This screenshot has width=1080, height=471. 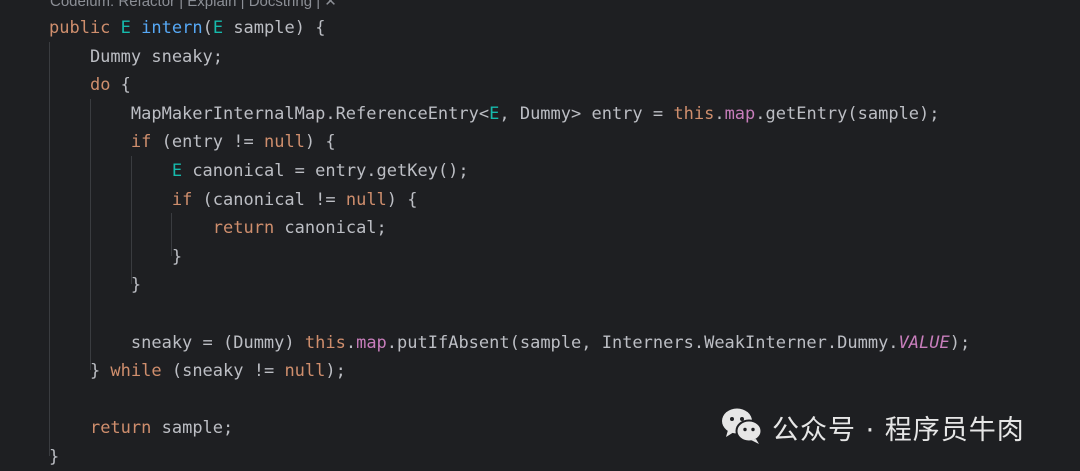 I want to click on code-line: do {, so click(x=90, y=85).